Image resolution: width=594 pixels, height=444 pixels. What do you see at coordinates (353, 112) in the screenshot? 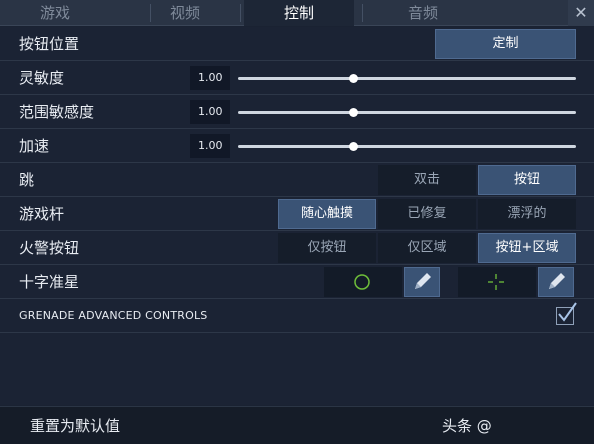
I see `range-sensitivity-slider-thumb` at bounding box center [353, 112].